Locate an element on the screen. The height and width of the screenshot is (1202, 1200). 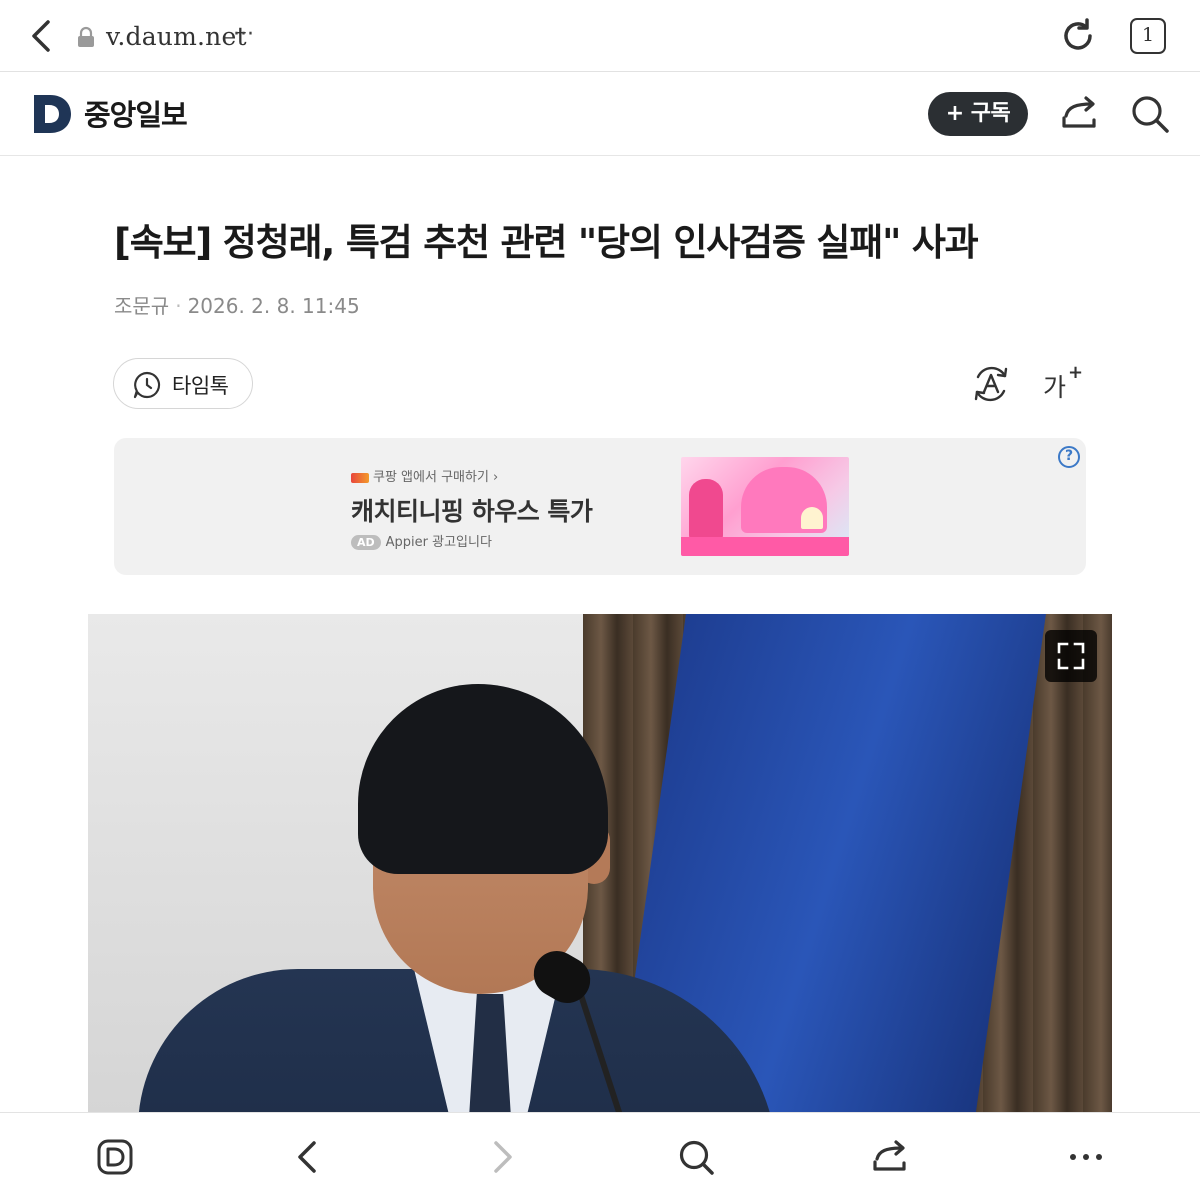
author-name: 조문규 is located at coordinates (141, 306).